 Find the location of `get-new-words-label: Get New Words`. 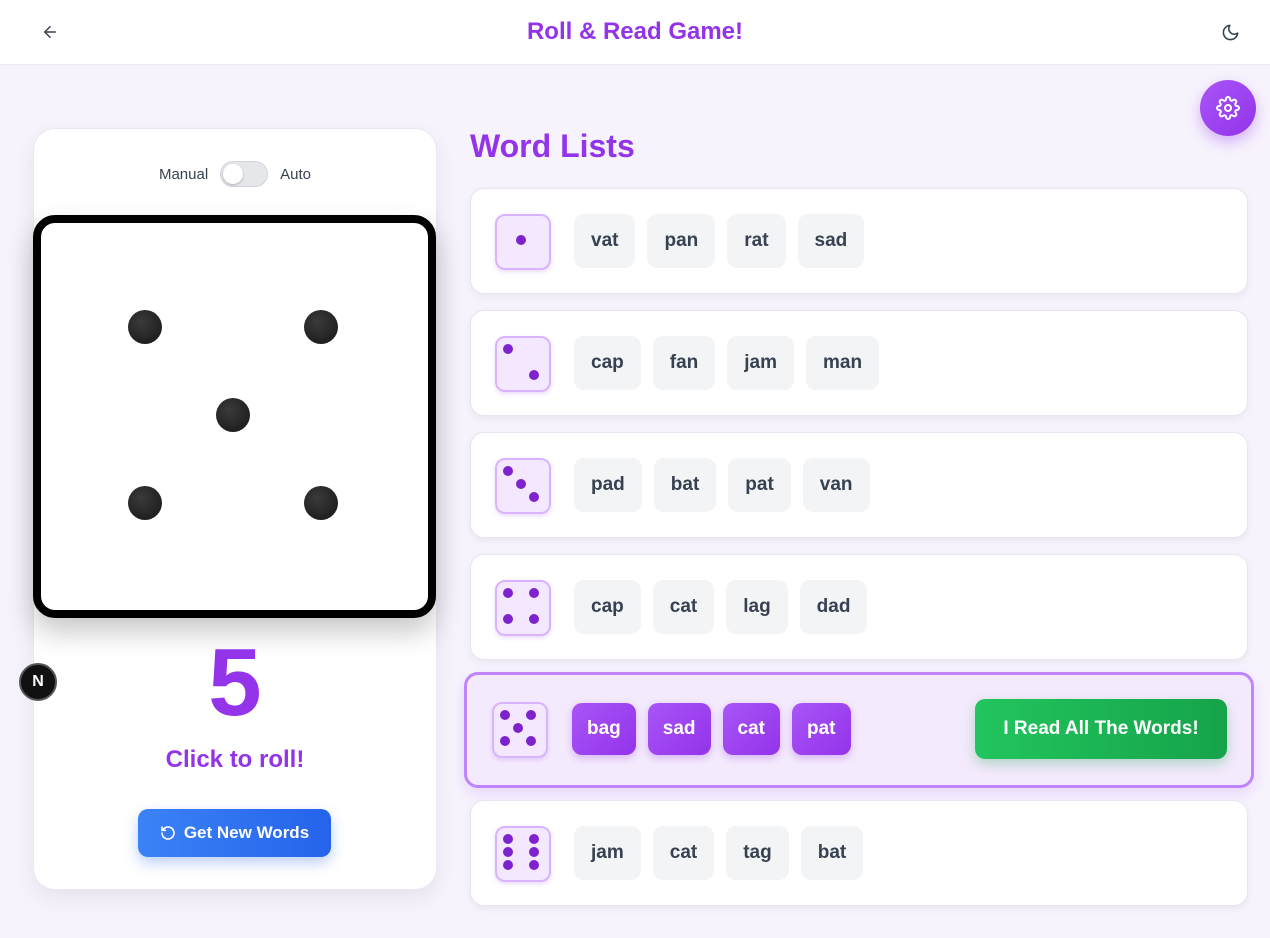

get-new-words-label: Get New Words is located at coordinates (246, 832).